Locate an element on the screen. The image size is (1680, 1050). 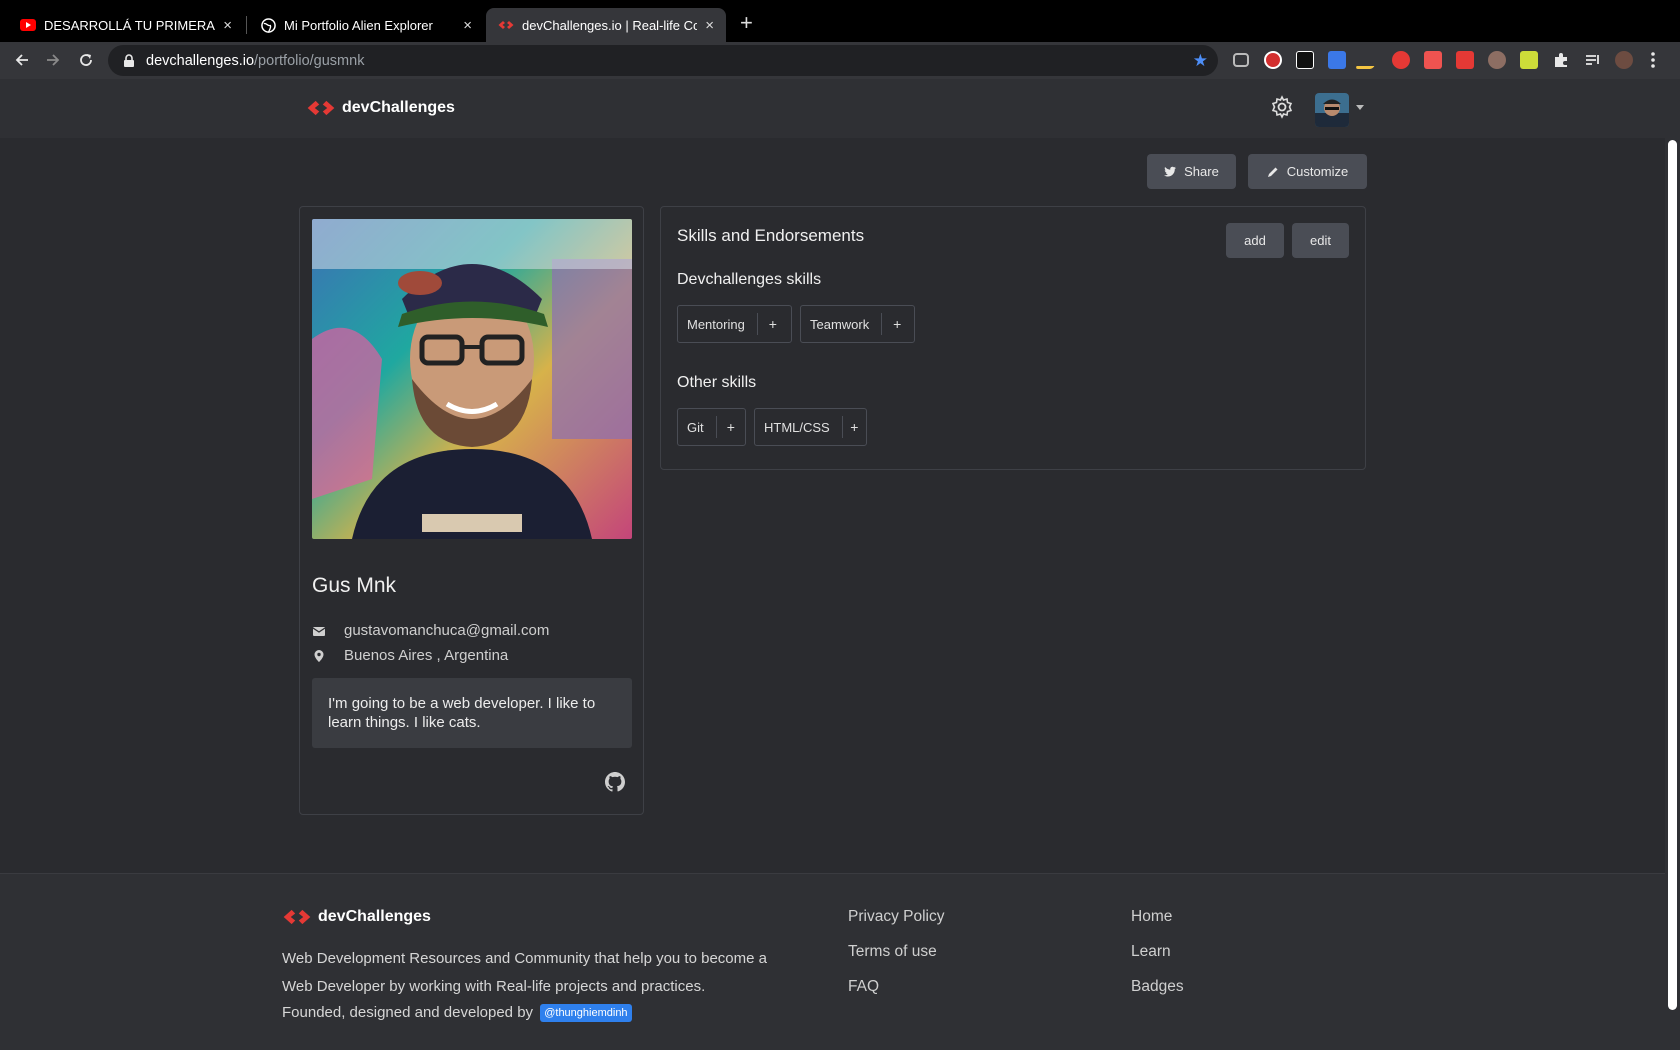
skill-chip-teamwork: Teamwork + is located at coordinates (857, 324).